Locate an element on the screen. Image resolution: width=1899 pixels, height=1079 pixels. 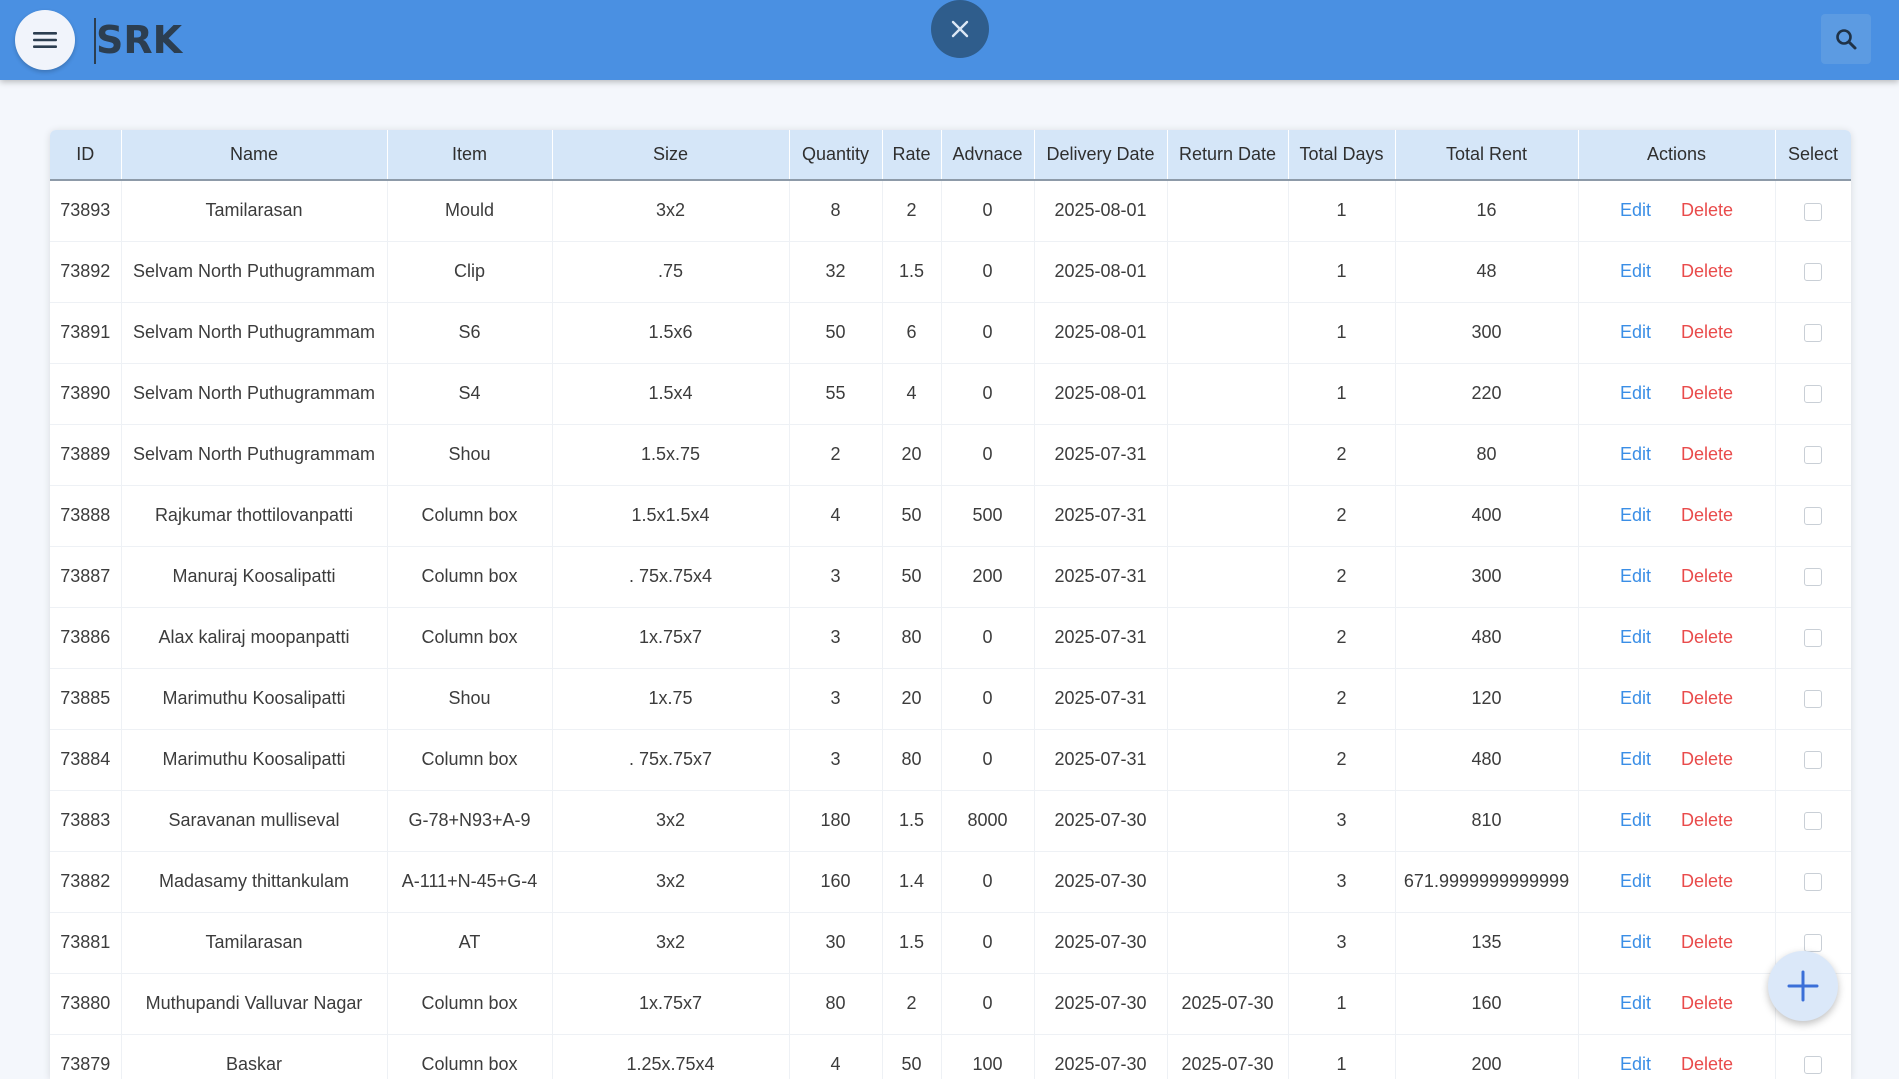
cell-name: Muthupandi Valluvar Nagar is located at coordinates (254, 1004).